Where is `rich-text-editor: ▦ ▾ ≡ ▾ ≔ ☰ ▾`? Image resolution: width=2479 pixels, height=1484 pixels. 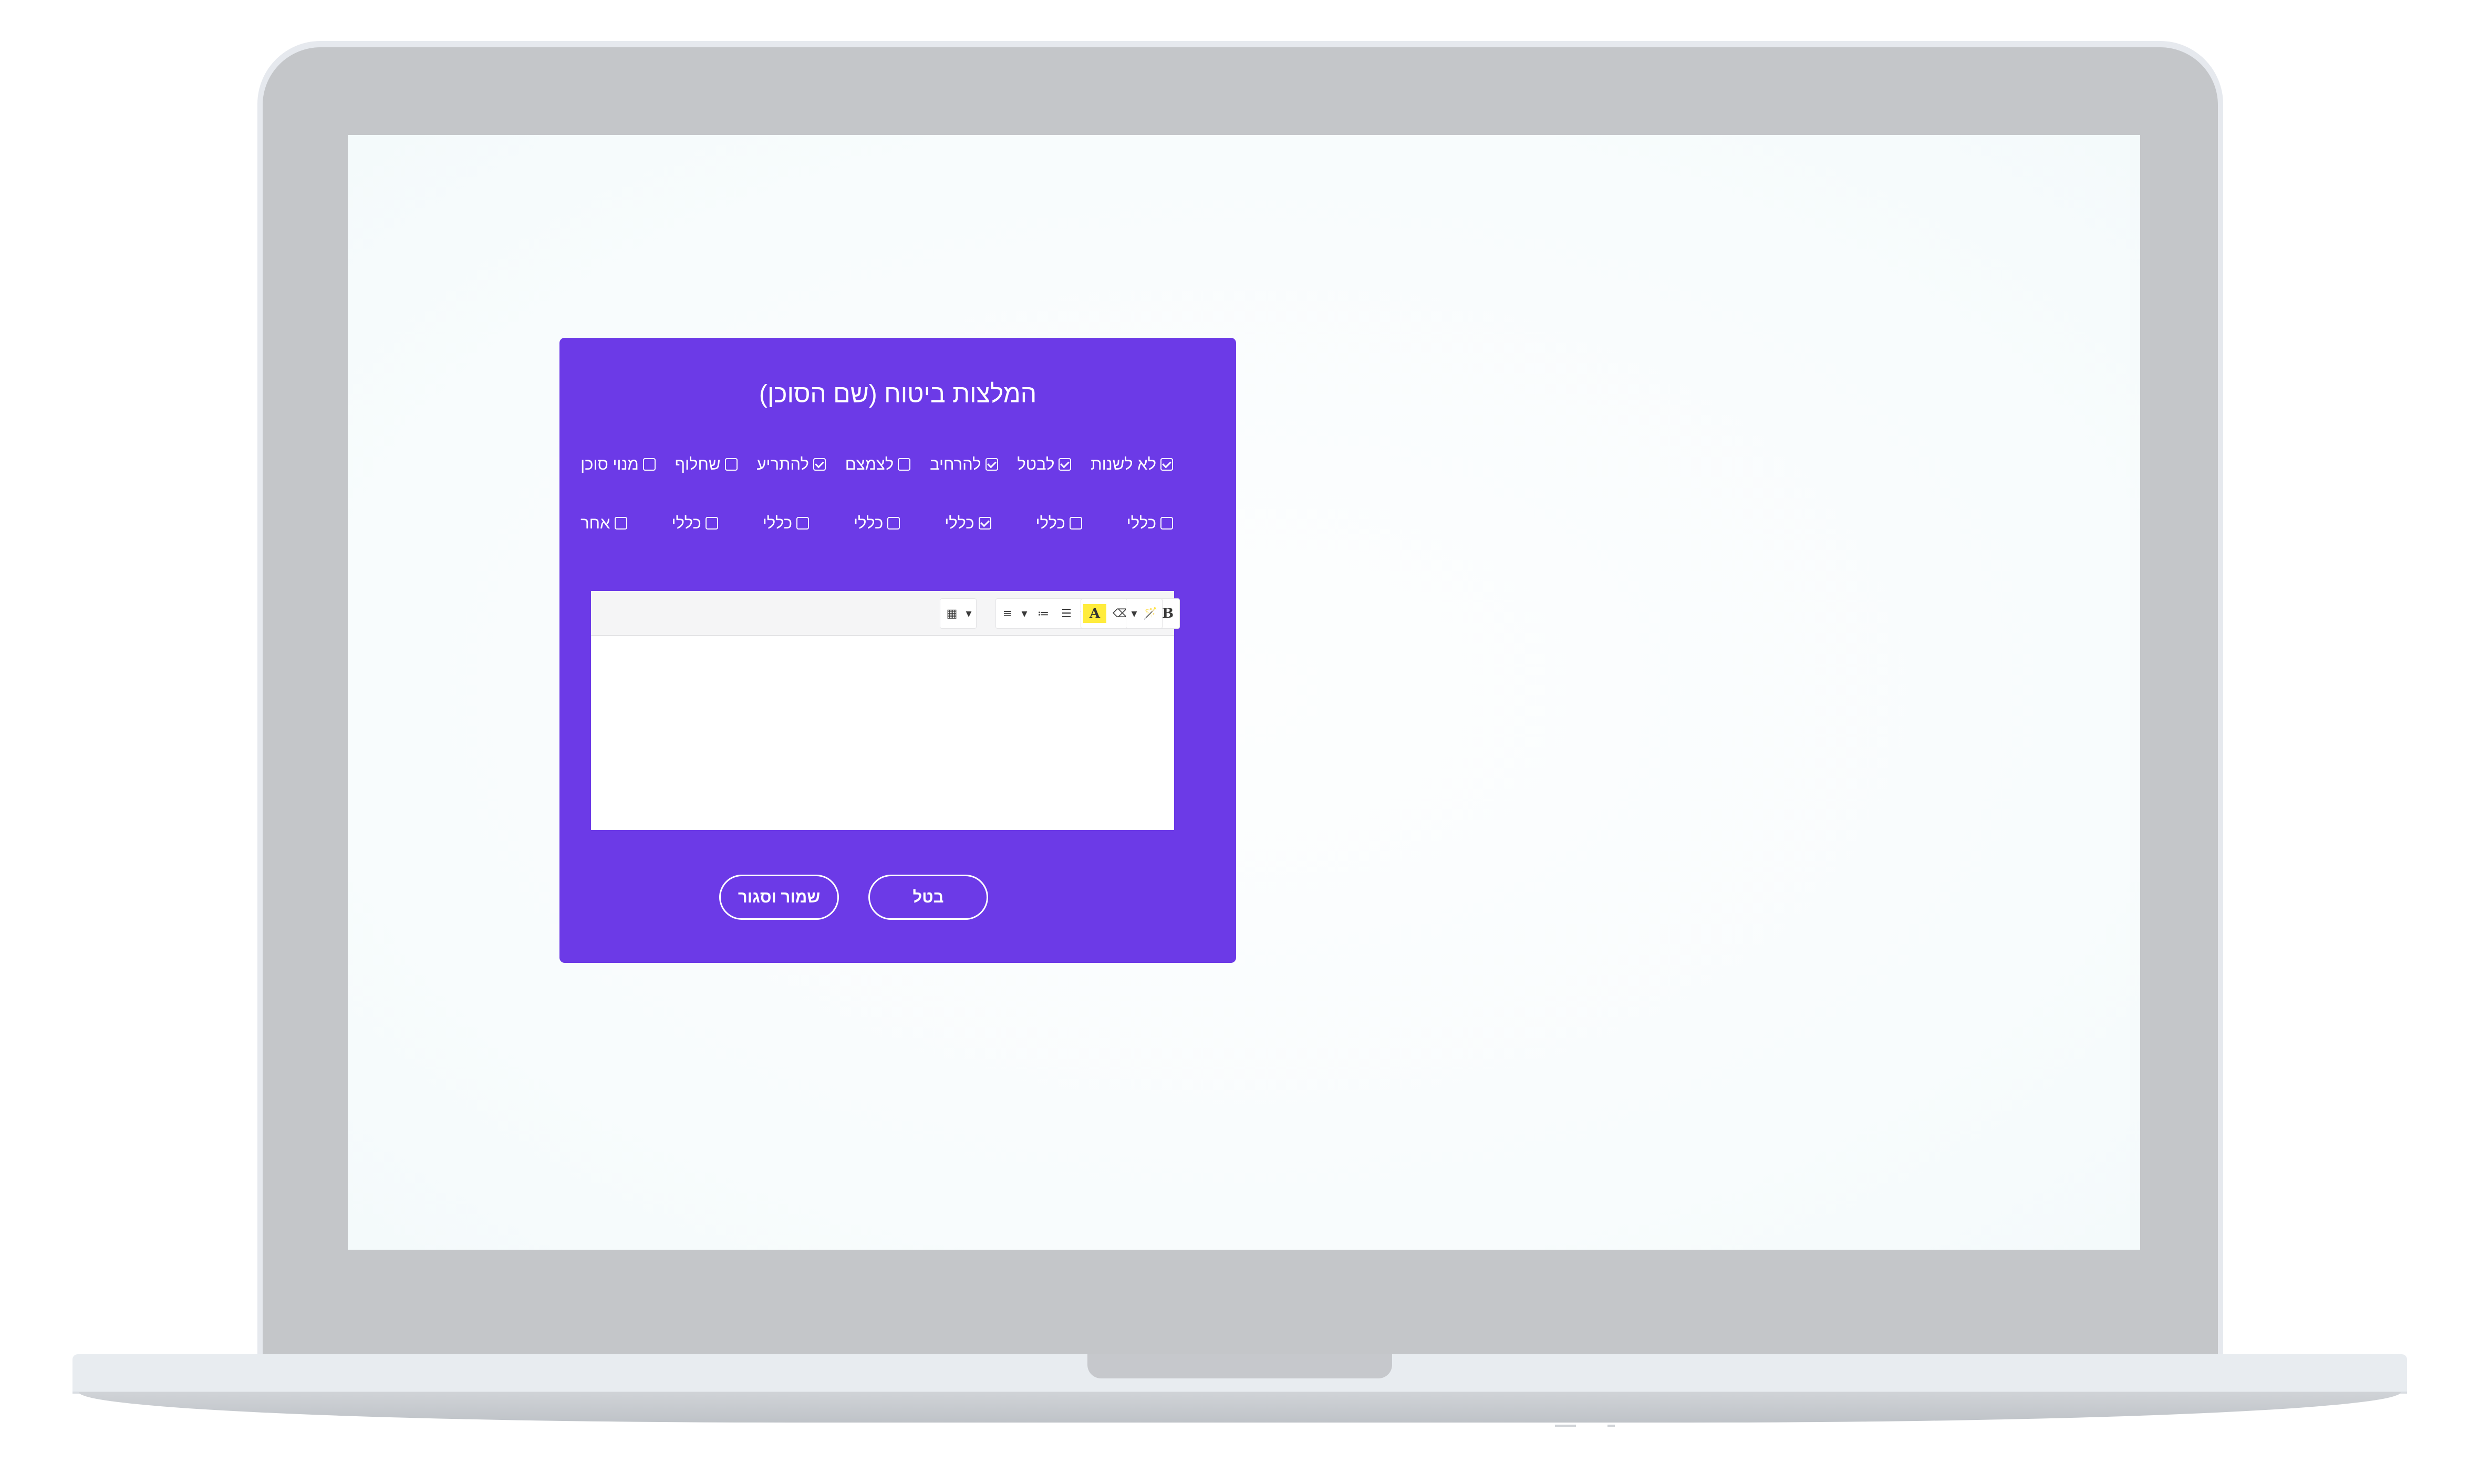 rich-text-editor: ▦ ▾ ≡ ▾ ≔ ☰ ▾ is located at coordinates (885, 710).